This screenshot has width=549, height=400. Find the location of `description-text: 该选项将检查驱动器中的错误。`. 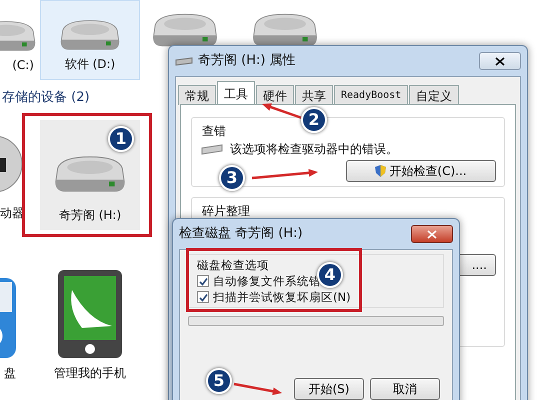

description-text: 该选项将检查驱动器中的错误。 is located at coordinates (314, 149).